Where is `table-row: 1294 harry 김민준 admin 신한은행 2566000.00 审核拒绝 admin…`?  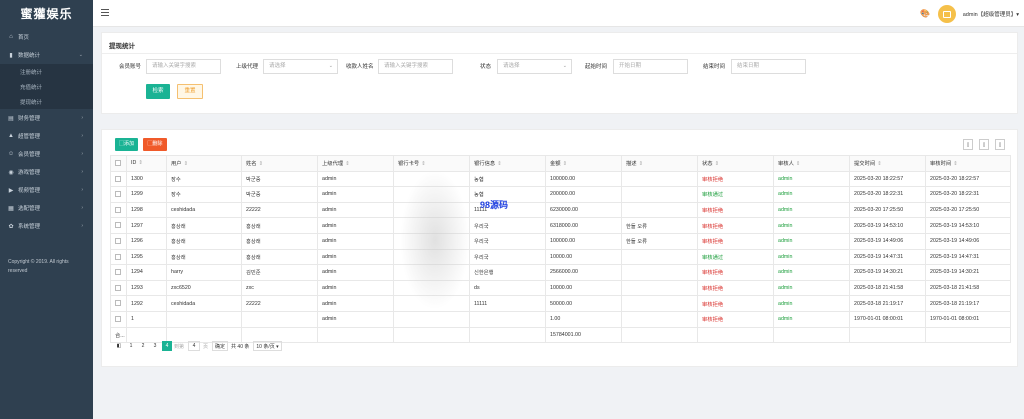 table-row: 1294 harry 김민준 admin 신한은행 2566000.00 审核拒绝 admin… is located at coordinates (560, 272).